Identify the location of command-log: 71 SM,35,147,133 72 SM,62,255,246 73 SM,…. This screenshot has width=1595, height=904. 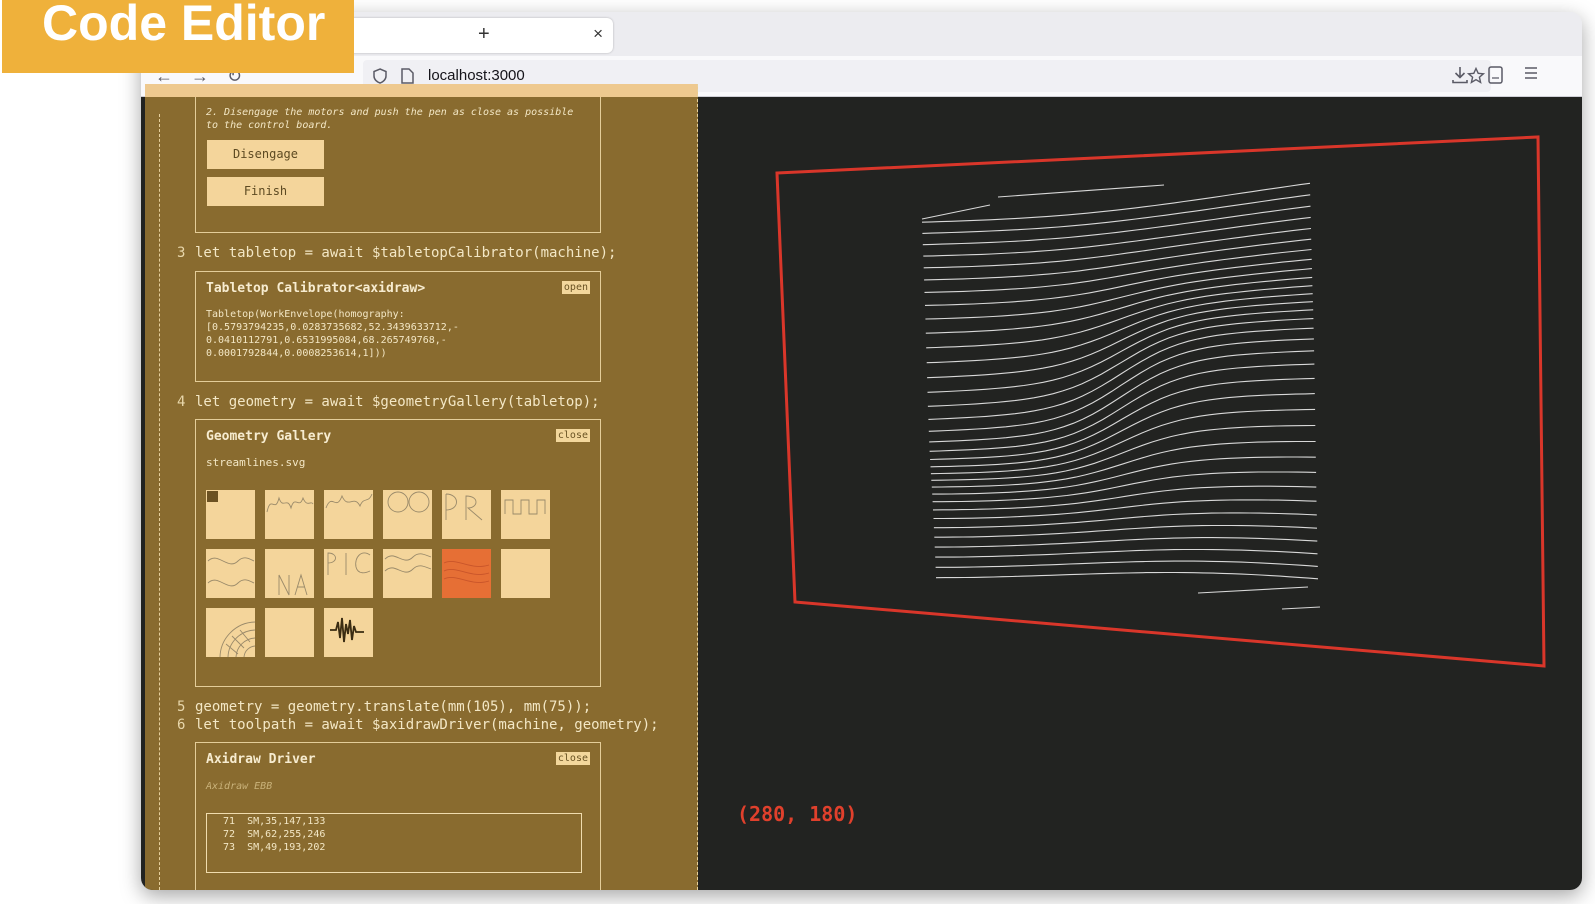
(394, 843).